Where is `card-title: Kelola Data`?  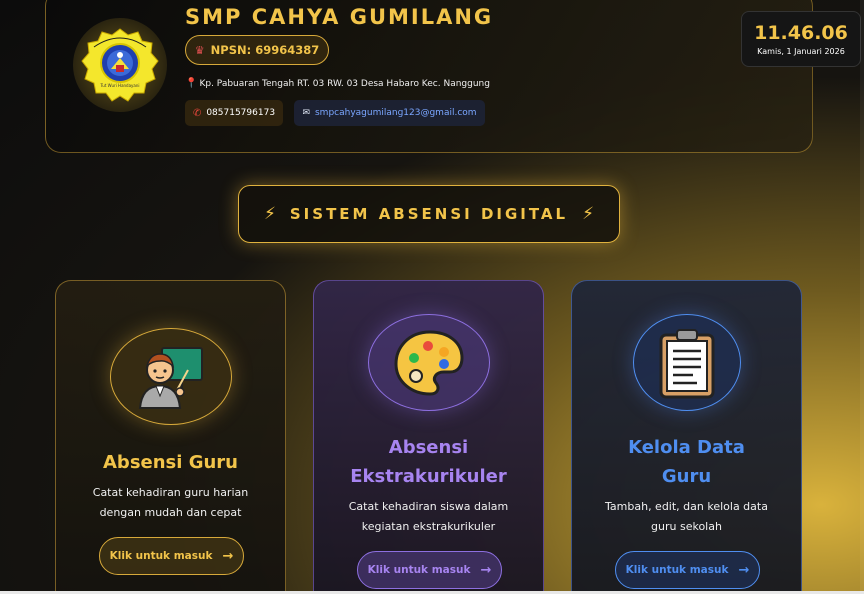
card-title: Kelola Data is located at coordinates (686, 447).